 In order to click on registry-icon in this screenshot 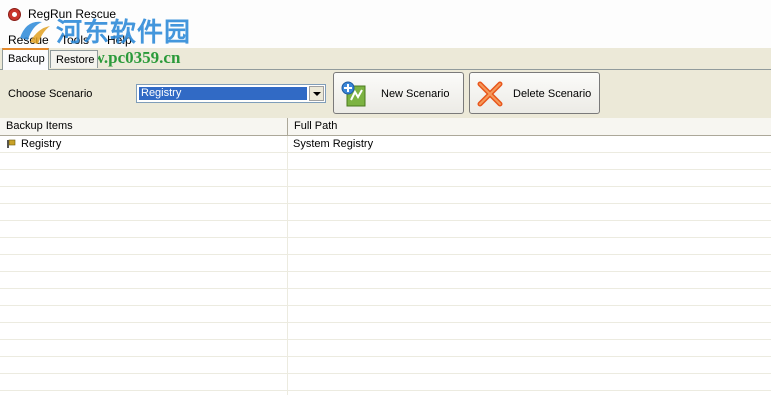, I will do `click(11, 143)`.